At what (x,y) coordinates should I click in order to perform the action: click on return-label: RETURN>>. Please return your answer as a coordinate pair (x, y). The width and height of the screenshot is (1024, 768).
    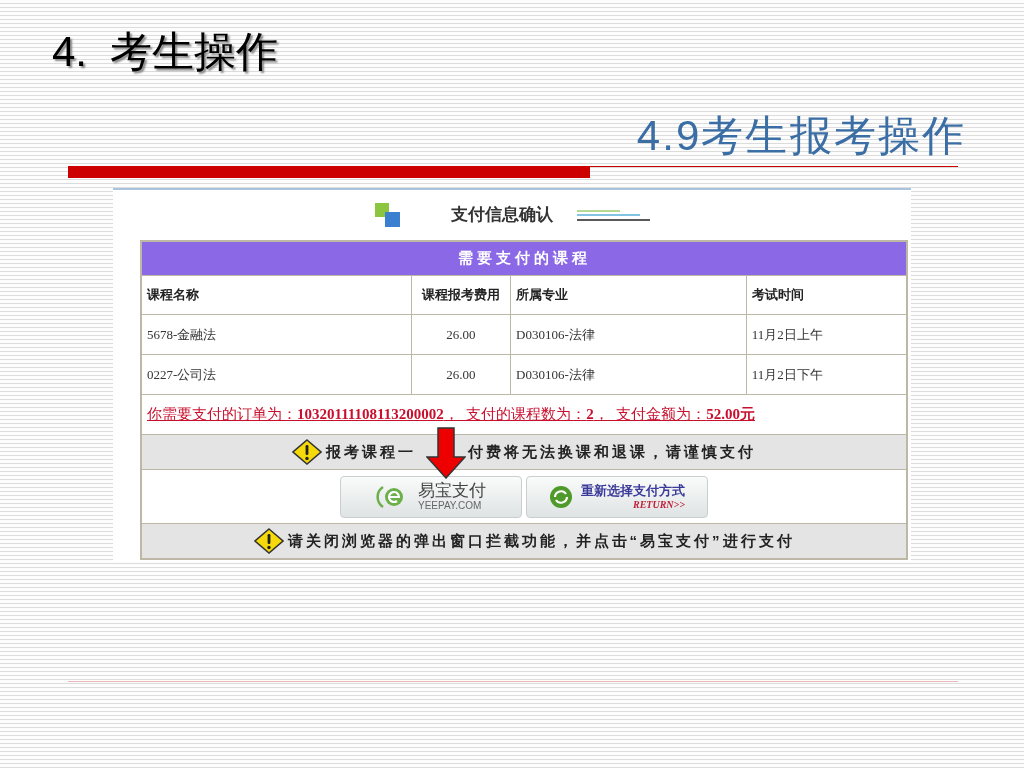
    Looking at the image, I should click on (659, 504).